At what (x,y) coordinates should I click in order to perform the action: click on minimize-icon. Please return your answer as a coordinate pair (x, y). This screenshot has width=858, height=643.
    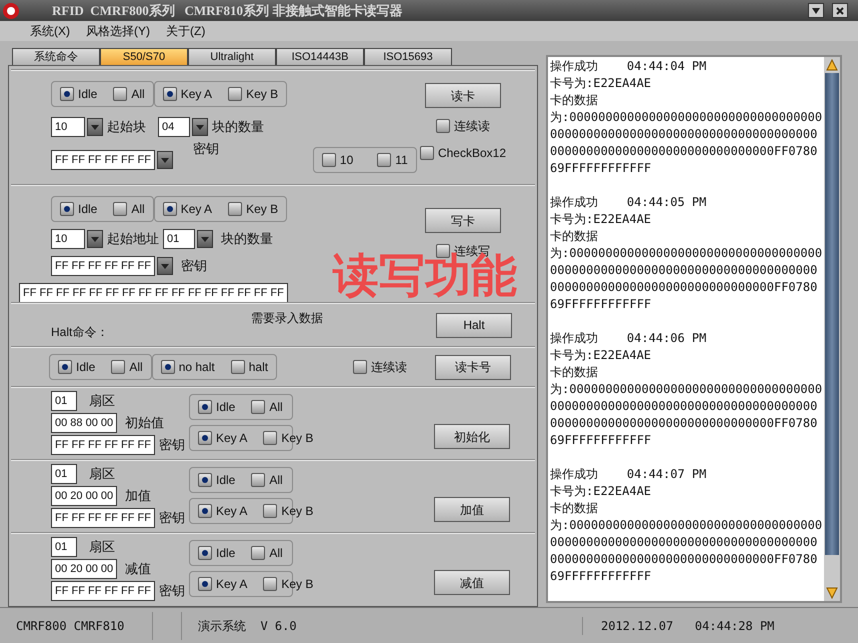
    Looking at the image, I should click on (816, 10).